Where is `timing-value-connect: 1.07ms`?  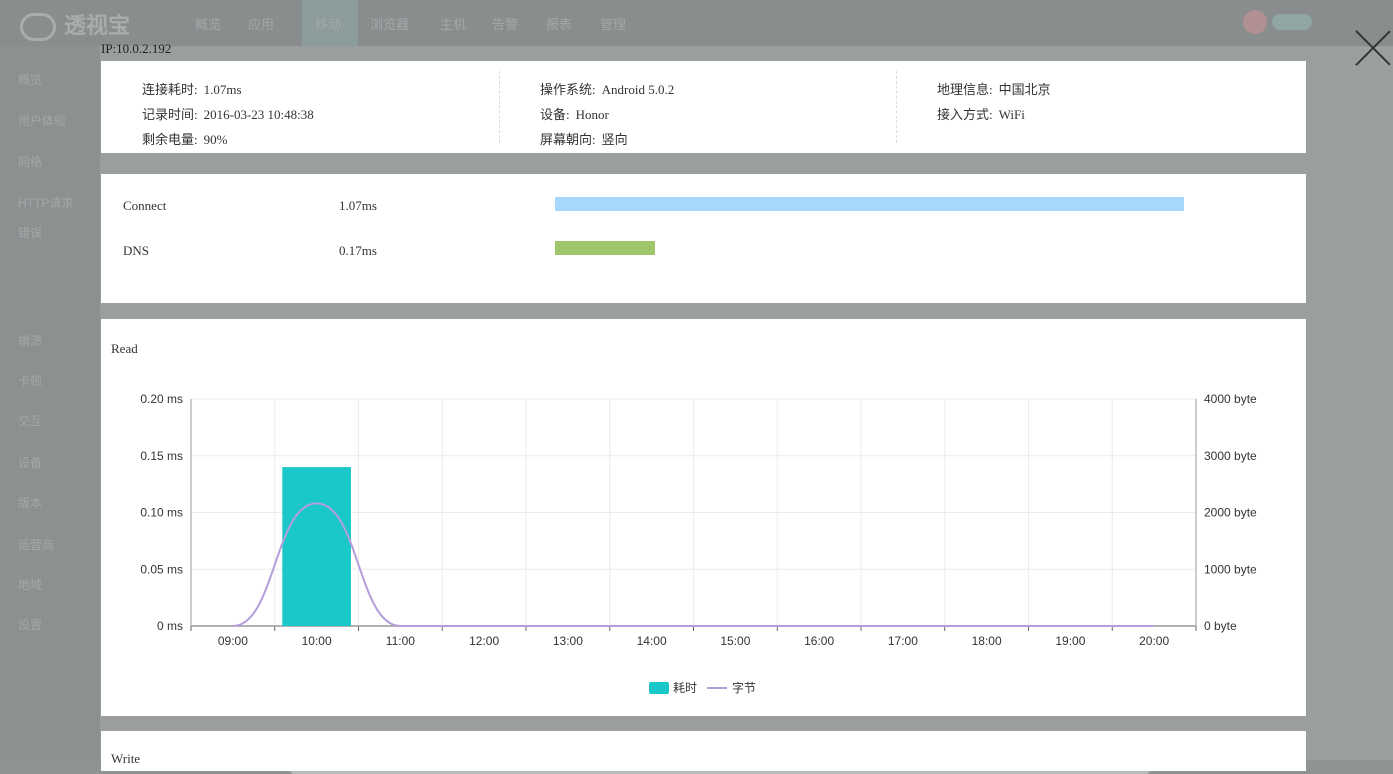
timing-value-connect: 1.07ms is located at coordinates (358, 205).